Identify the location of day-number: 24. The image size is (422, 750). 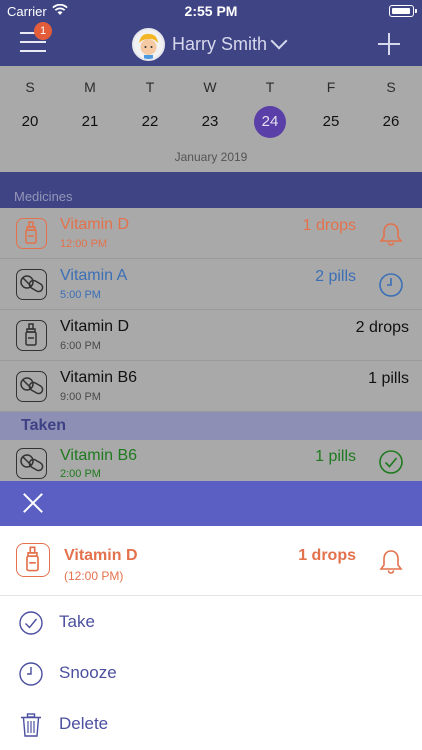
(270, 122).